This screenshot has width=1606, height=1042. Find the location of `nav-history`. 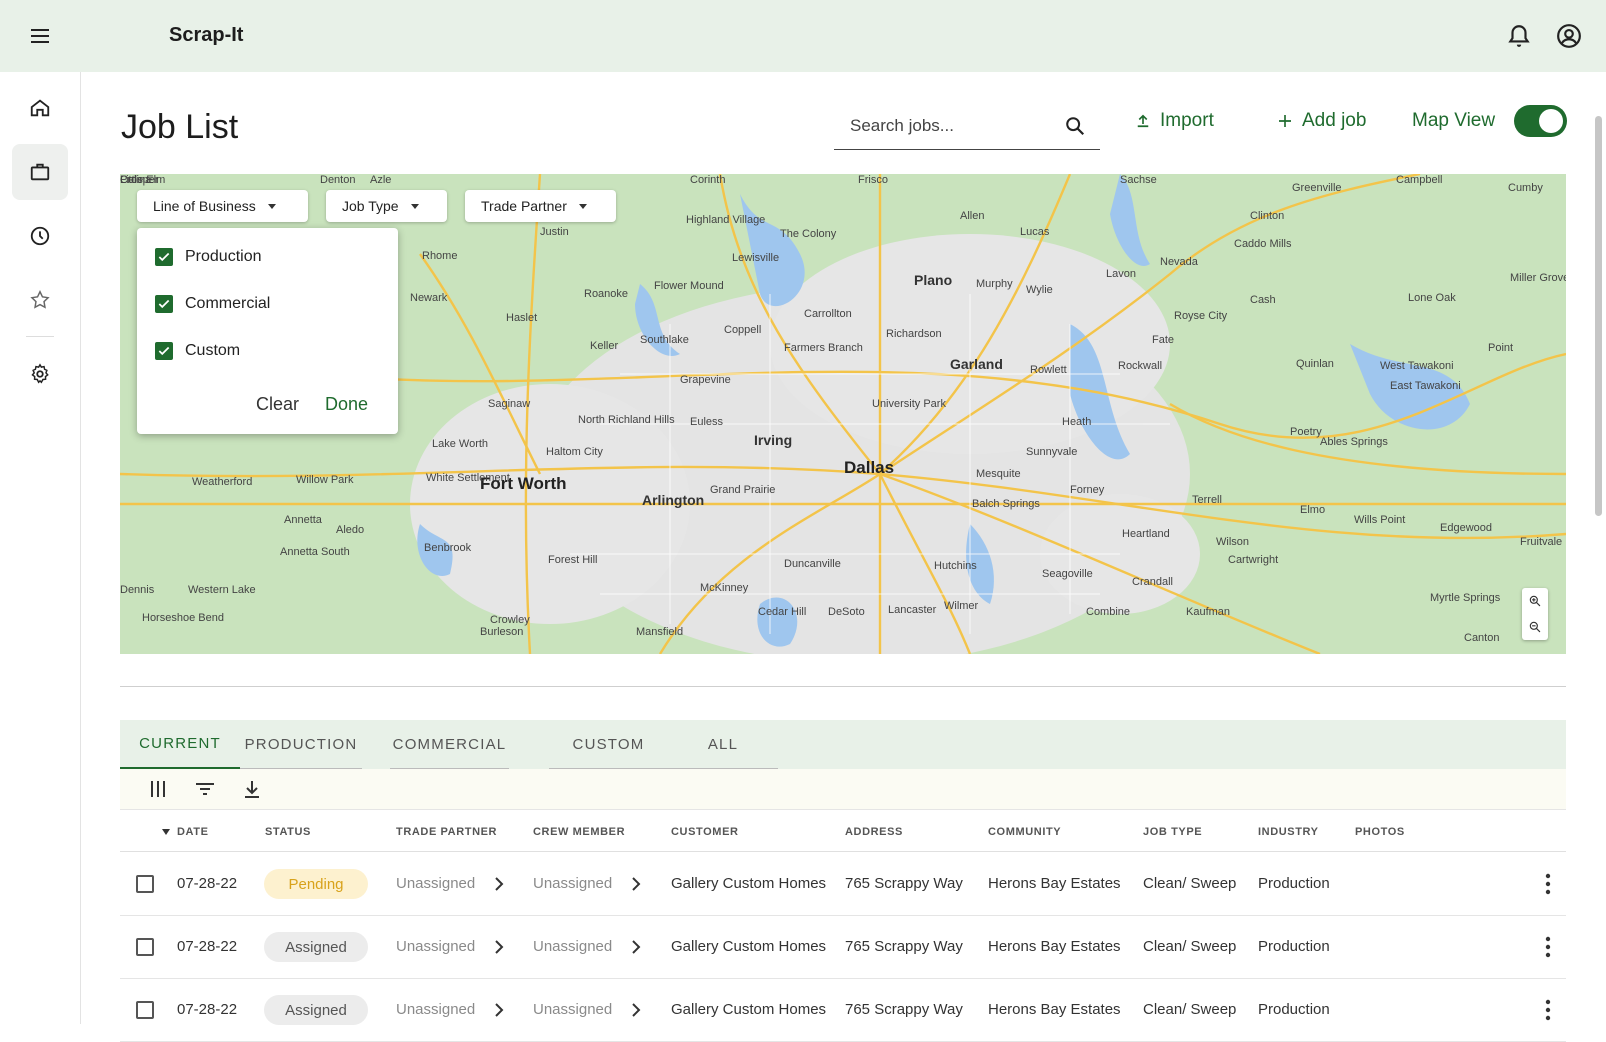

nav-history is located at coordinates (40, 236).